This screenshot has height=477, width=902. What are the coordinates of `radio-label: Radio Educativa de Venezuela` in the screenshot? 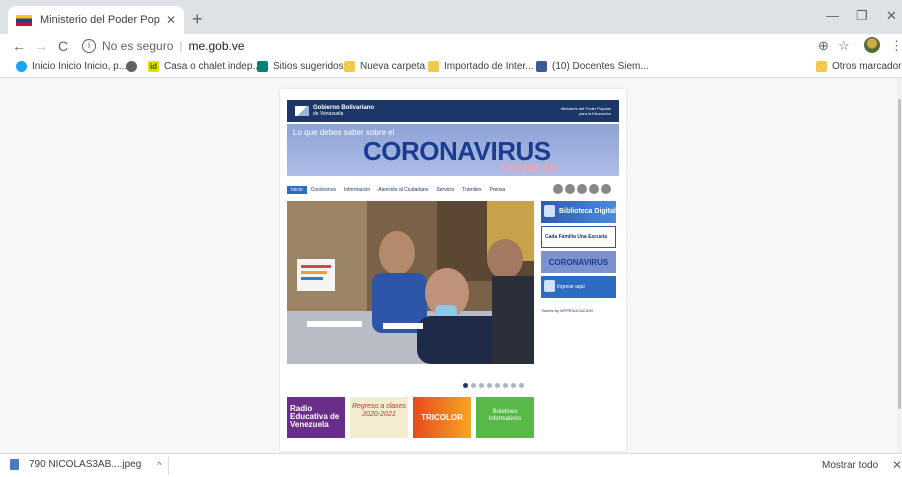 It's located at (315, 416).